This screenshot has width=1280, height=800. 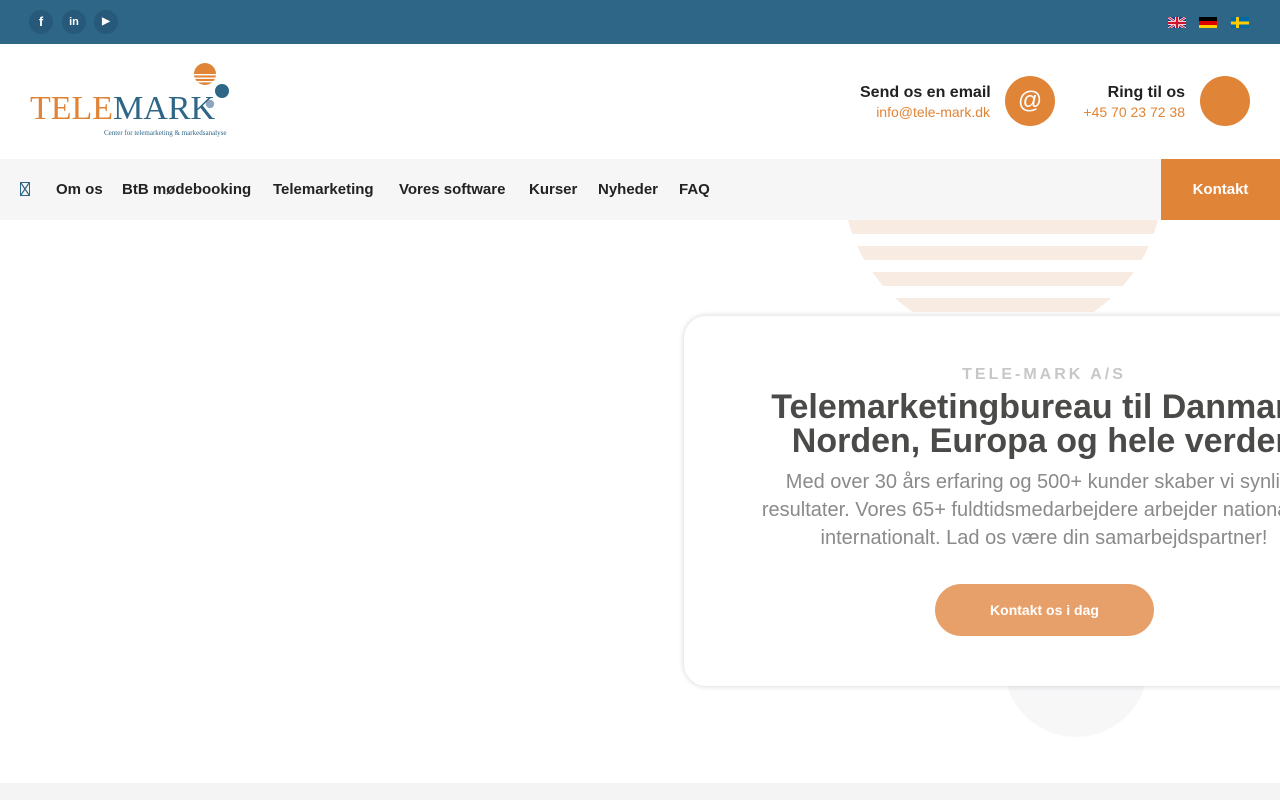 What do you see at coordinates (1030, 101) in the screenshot?
I see `at-sign-icon: @` at bounding box center [1030, 101].